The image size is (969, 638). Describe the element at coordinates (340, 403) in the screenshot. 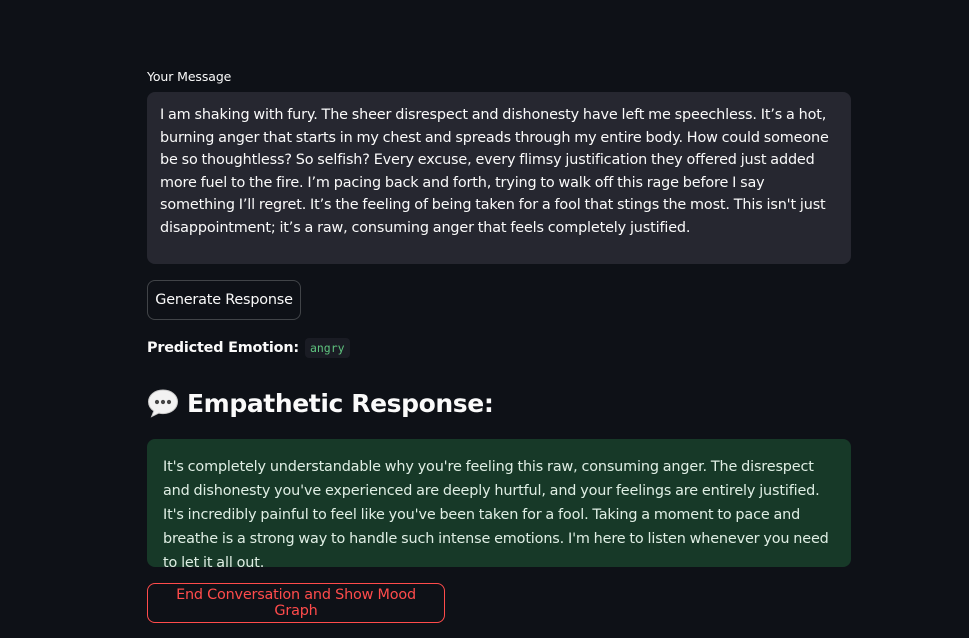

I see `response-title: Empathetic Response:` at that location.